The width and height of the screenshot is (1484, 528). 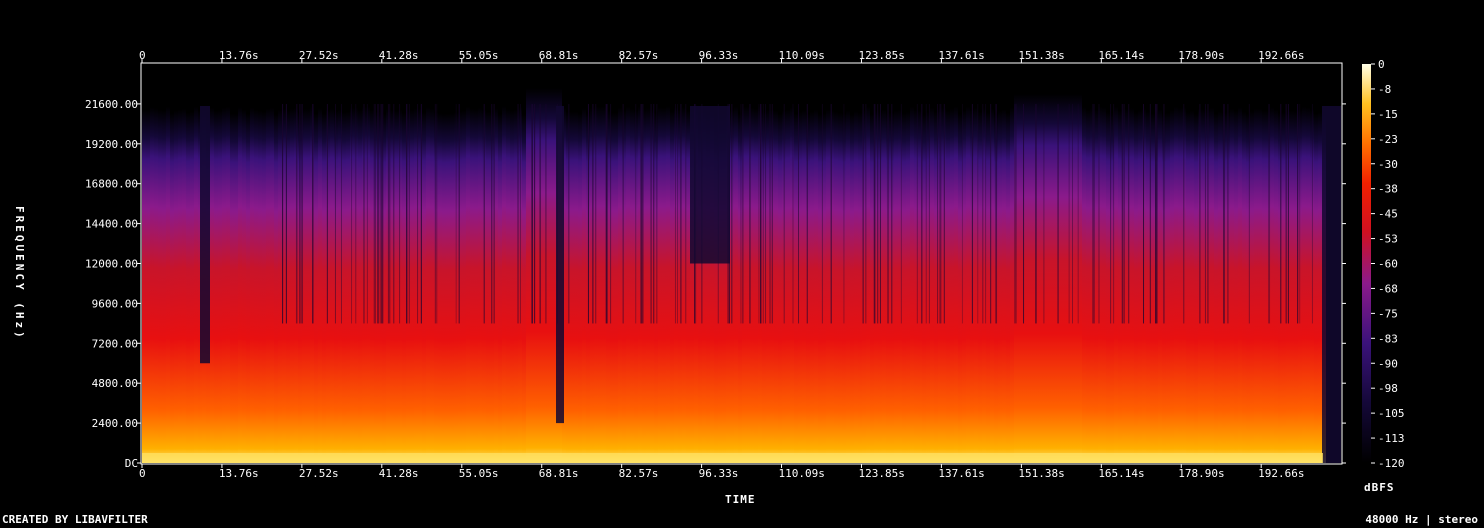 What do you see at coordinates (1201, 55) in the screenshot?
I see `x-tick-label-top: 178.90s` at bounding box center [1201, 55].